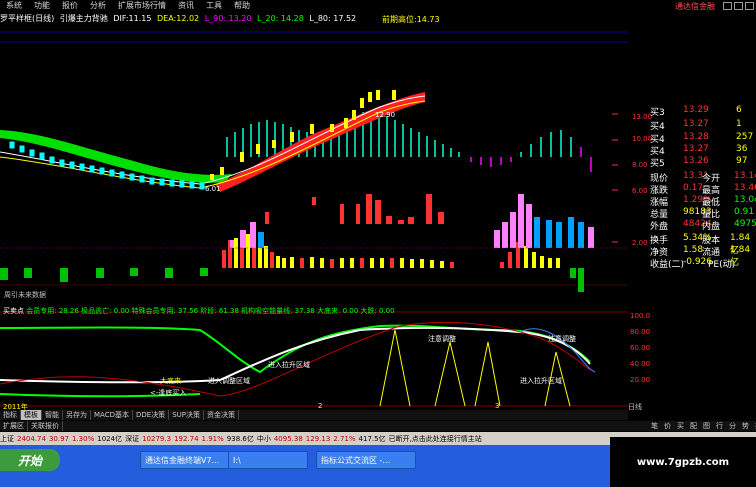 The height and width of the screenshot is (487, 756). What do you see at coordinates (221, 415) in the screenshot?
I see `tab-fund: 资金决策` at bounding box center [221, 415].